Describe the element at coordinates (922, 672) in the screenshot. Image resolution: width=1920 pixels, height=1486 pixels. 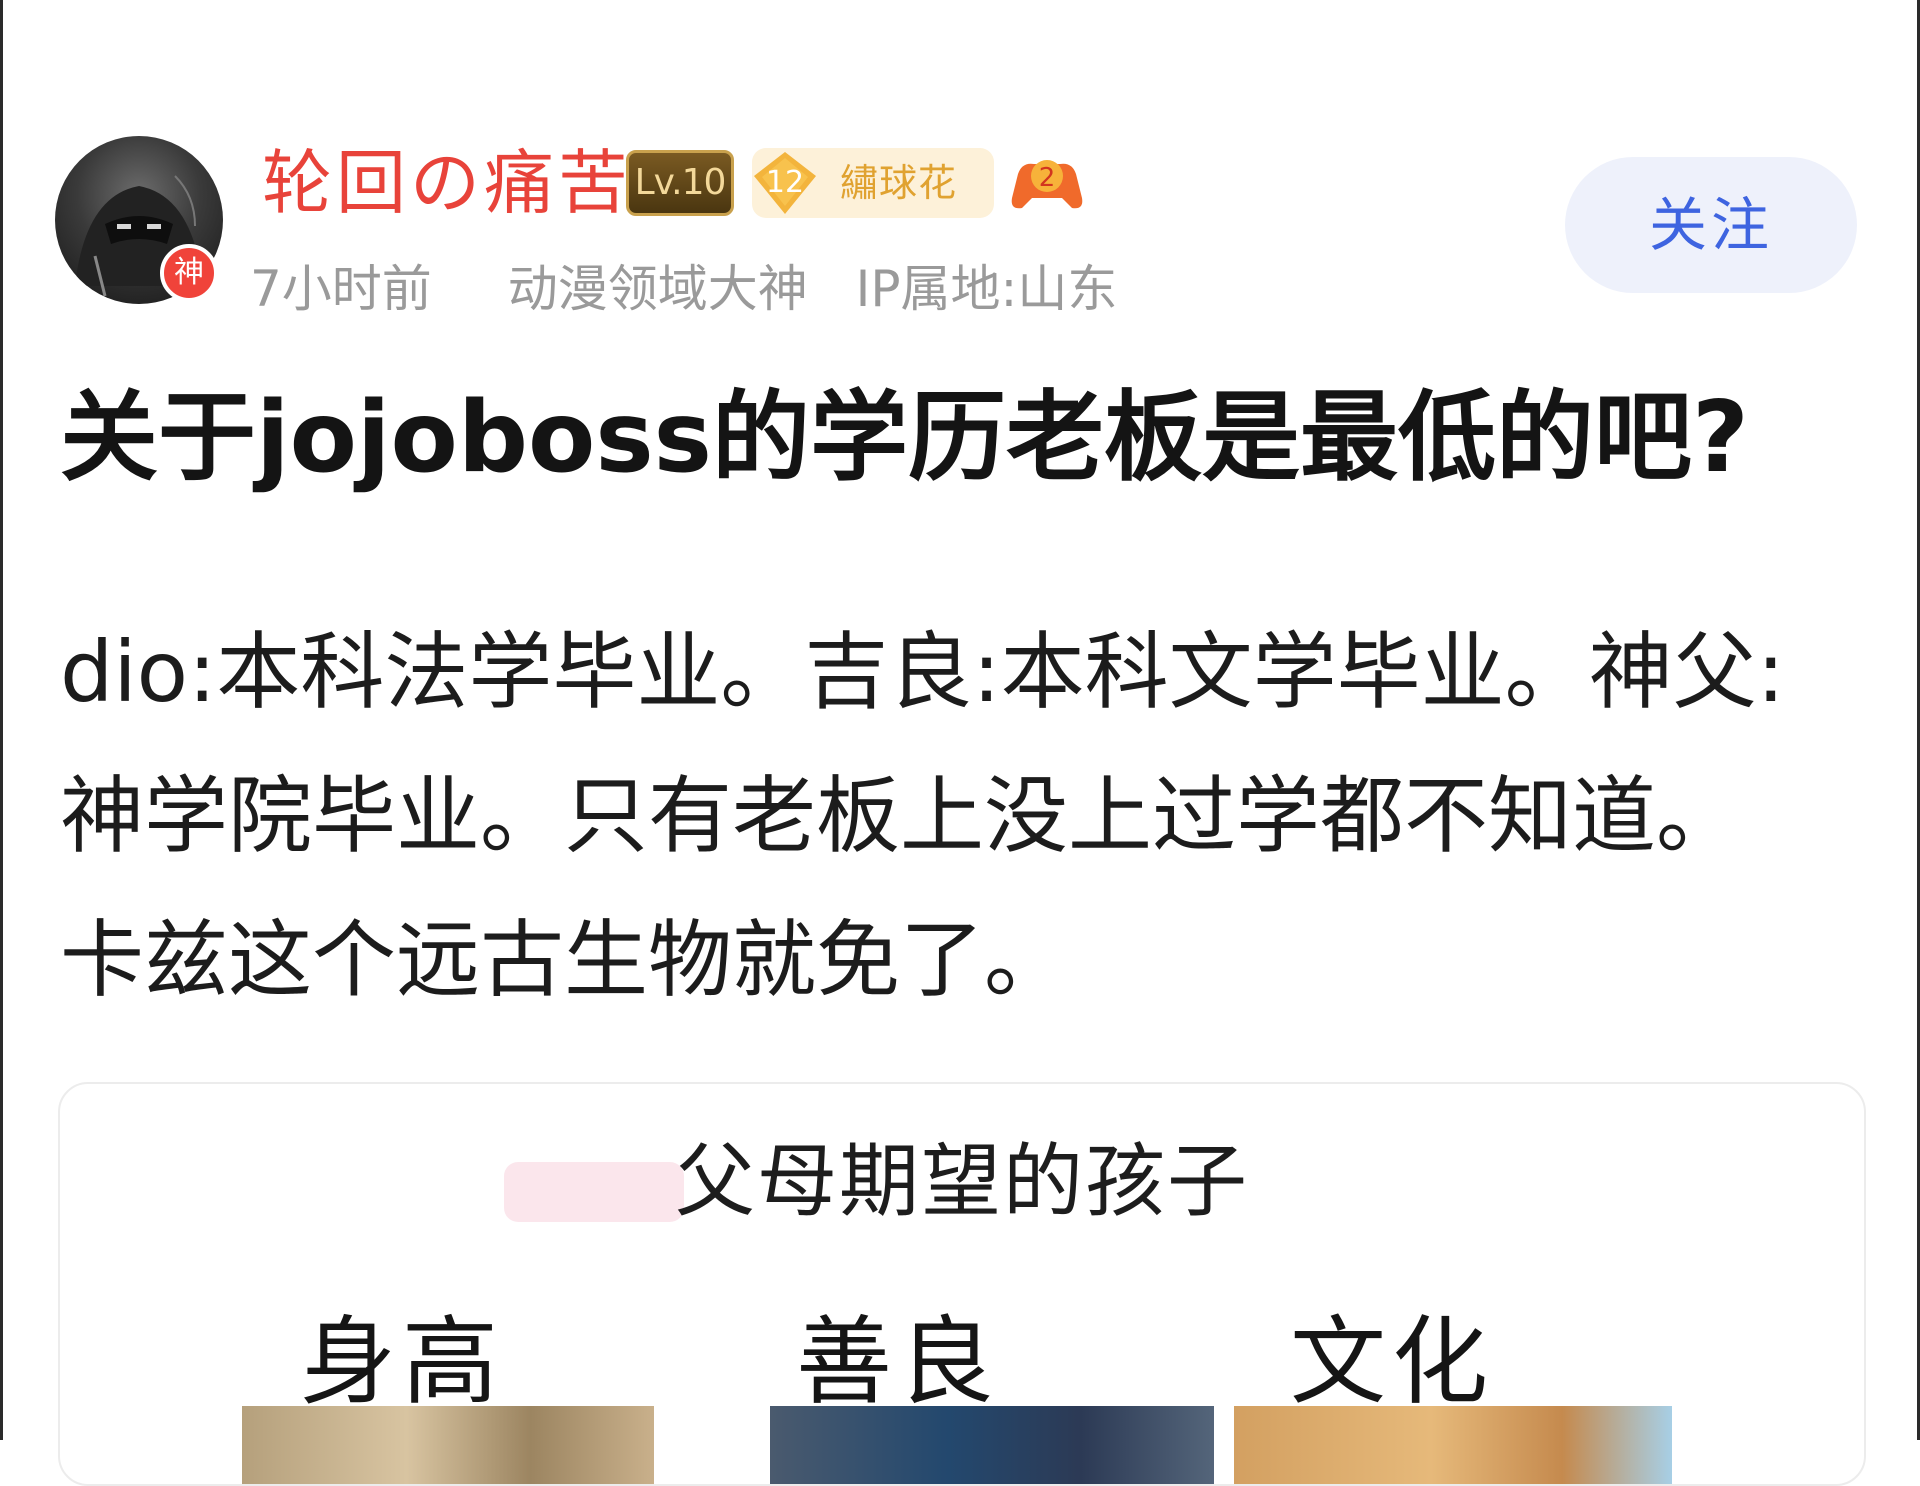
I see `post-body-line: dio:本科法学毕业。吉良:本科文学毕业。神父:` at that location.